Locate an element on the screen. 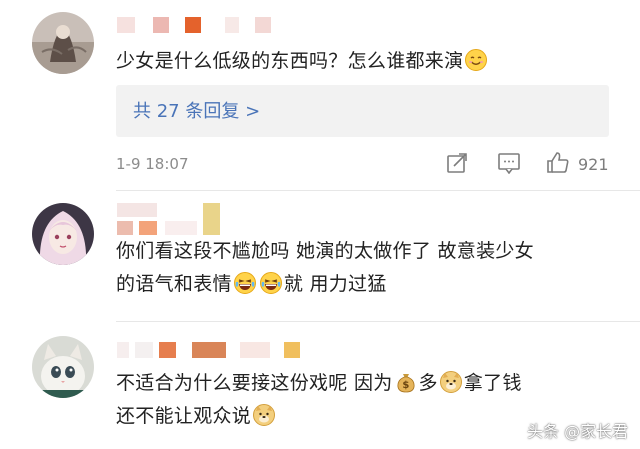  comment-icon is located at coordinates (509, 165).